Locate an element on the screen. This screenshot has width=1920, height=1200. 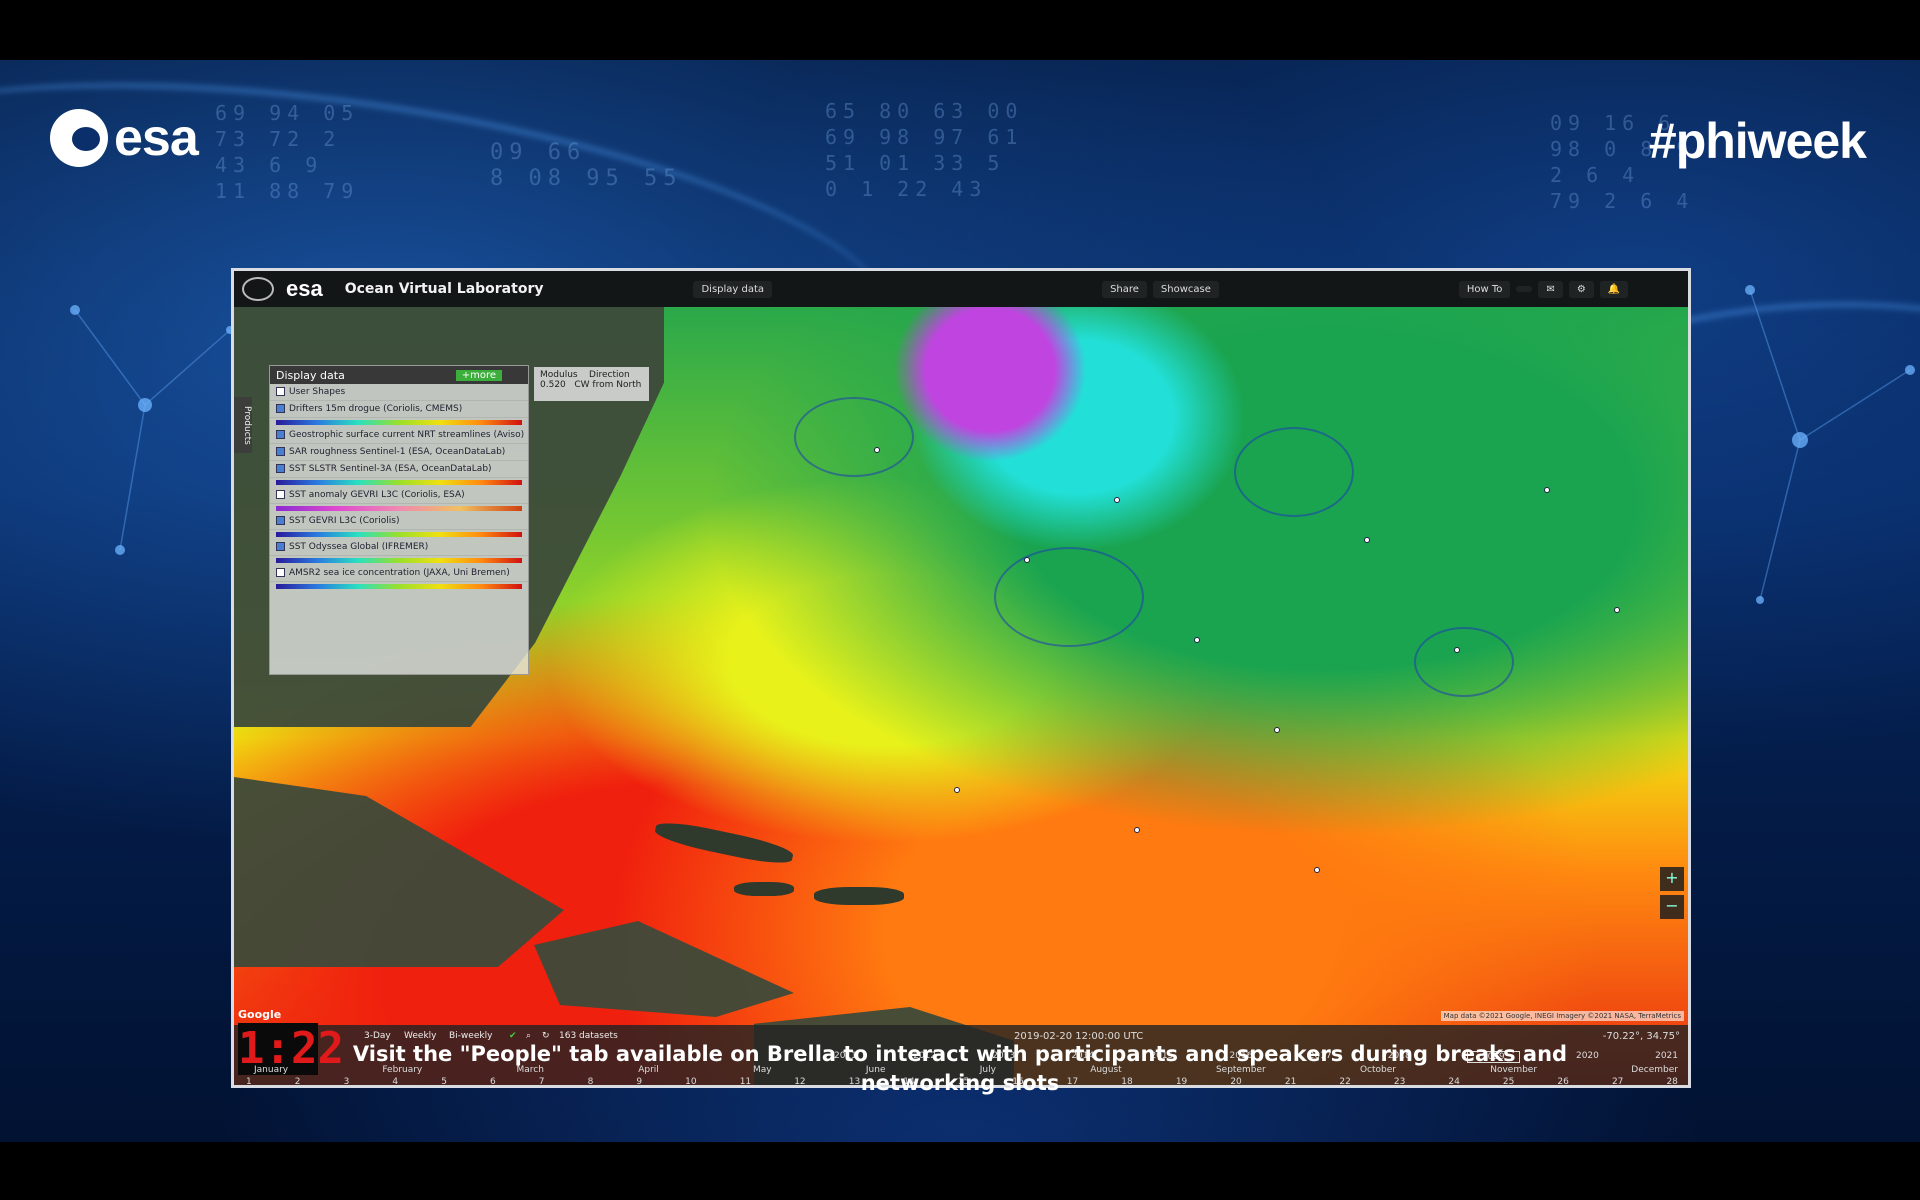
esa-logo-mark-icon is located at coordinates (79, 138).